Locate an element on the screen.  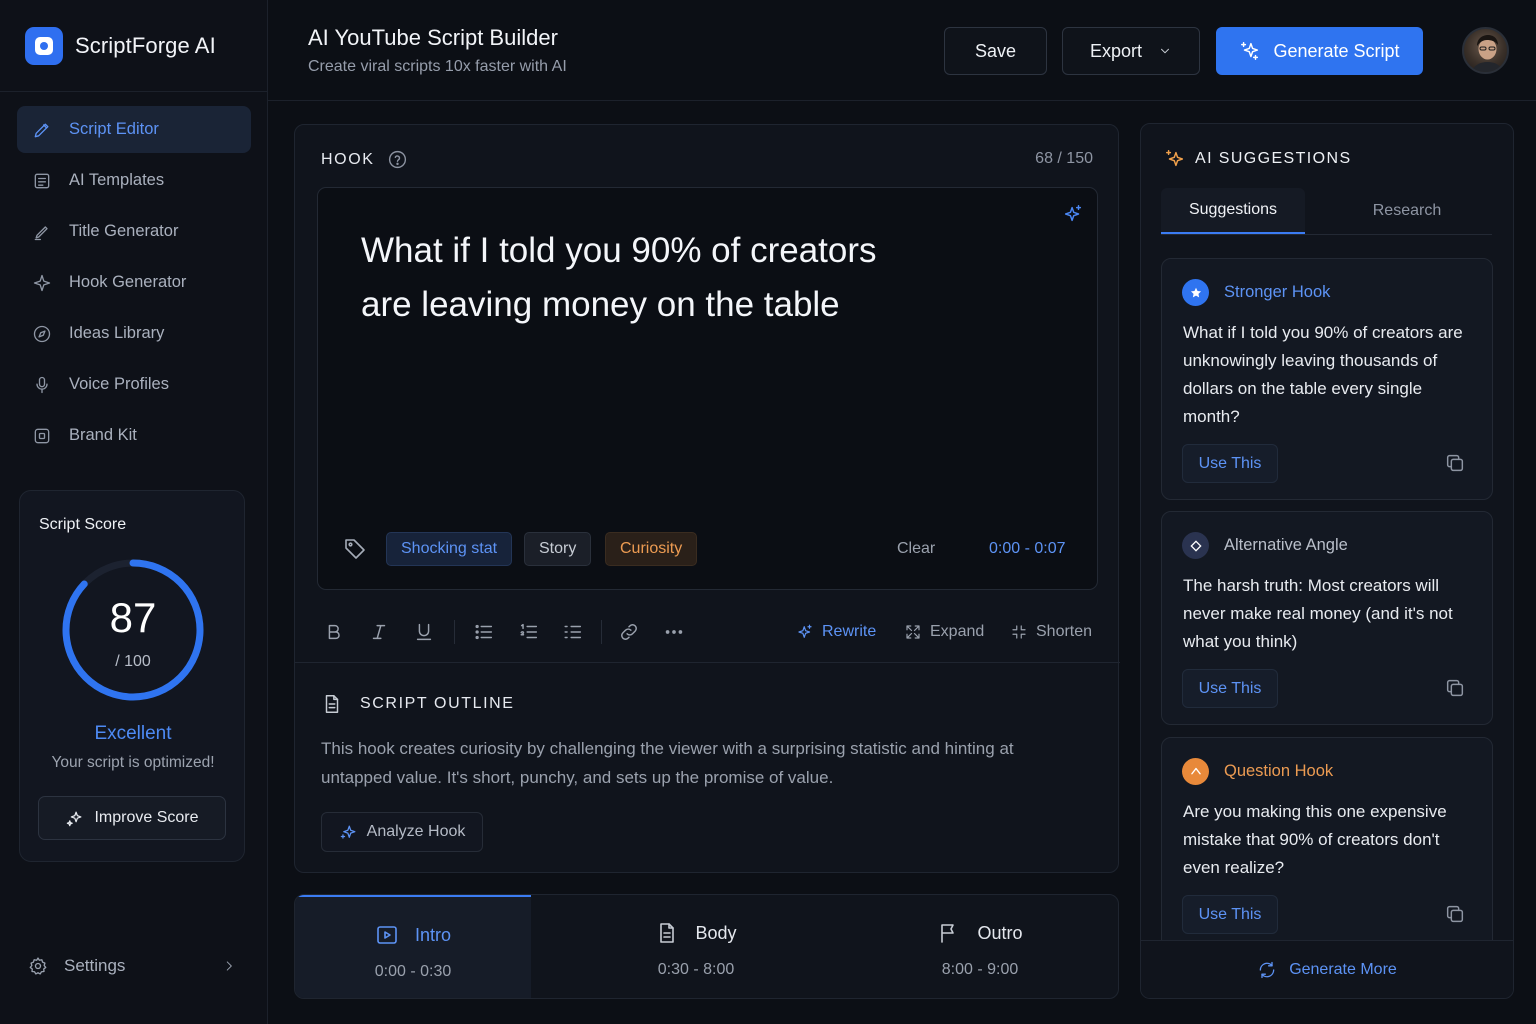
checklist-icon is located at coordinates (573, 632).